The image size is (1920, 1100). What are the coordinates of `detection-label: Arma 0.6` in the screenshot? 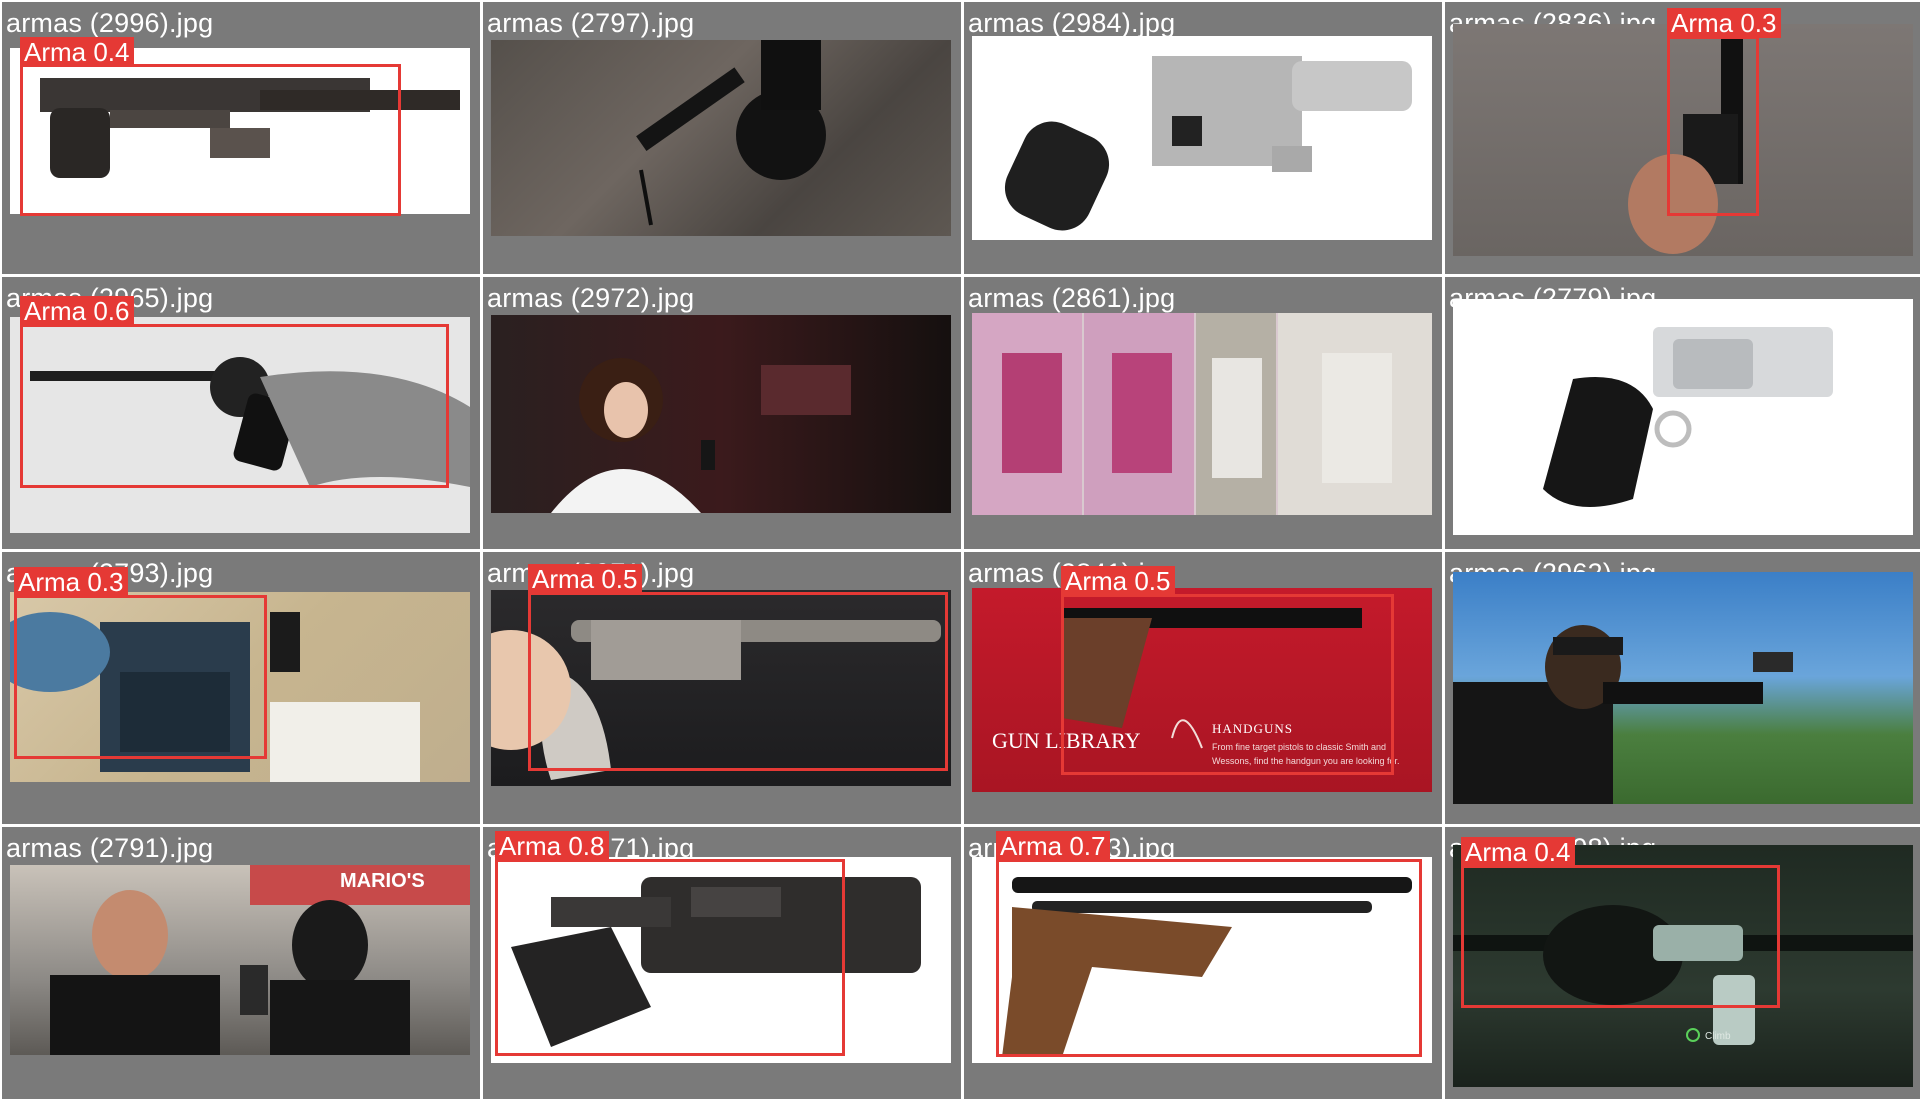 It's located at (77, 311).